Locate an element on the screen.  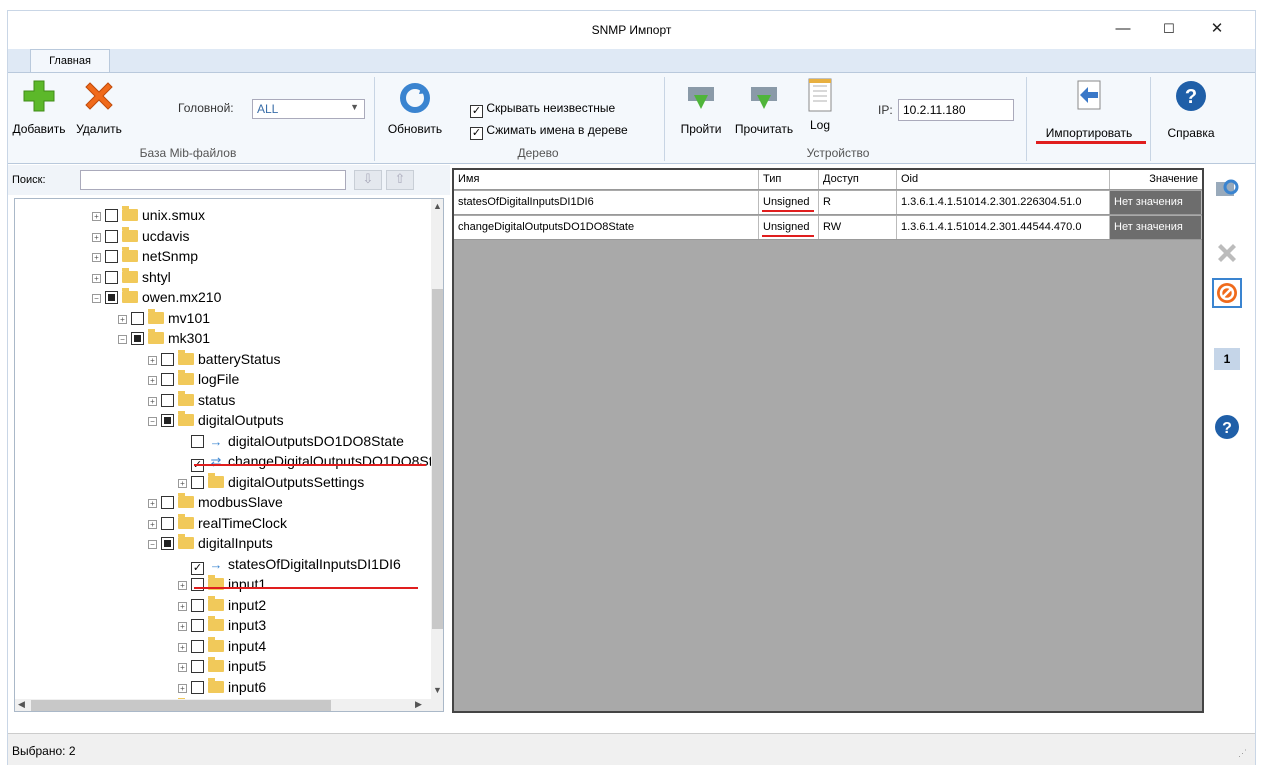
tree-node: ✓⇄changeDigitalOutputsDO1DO8State is located at coordinates (310, 461).